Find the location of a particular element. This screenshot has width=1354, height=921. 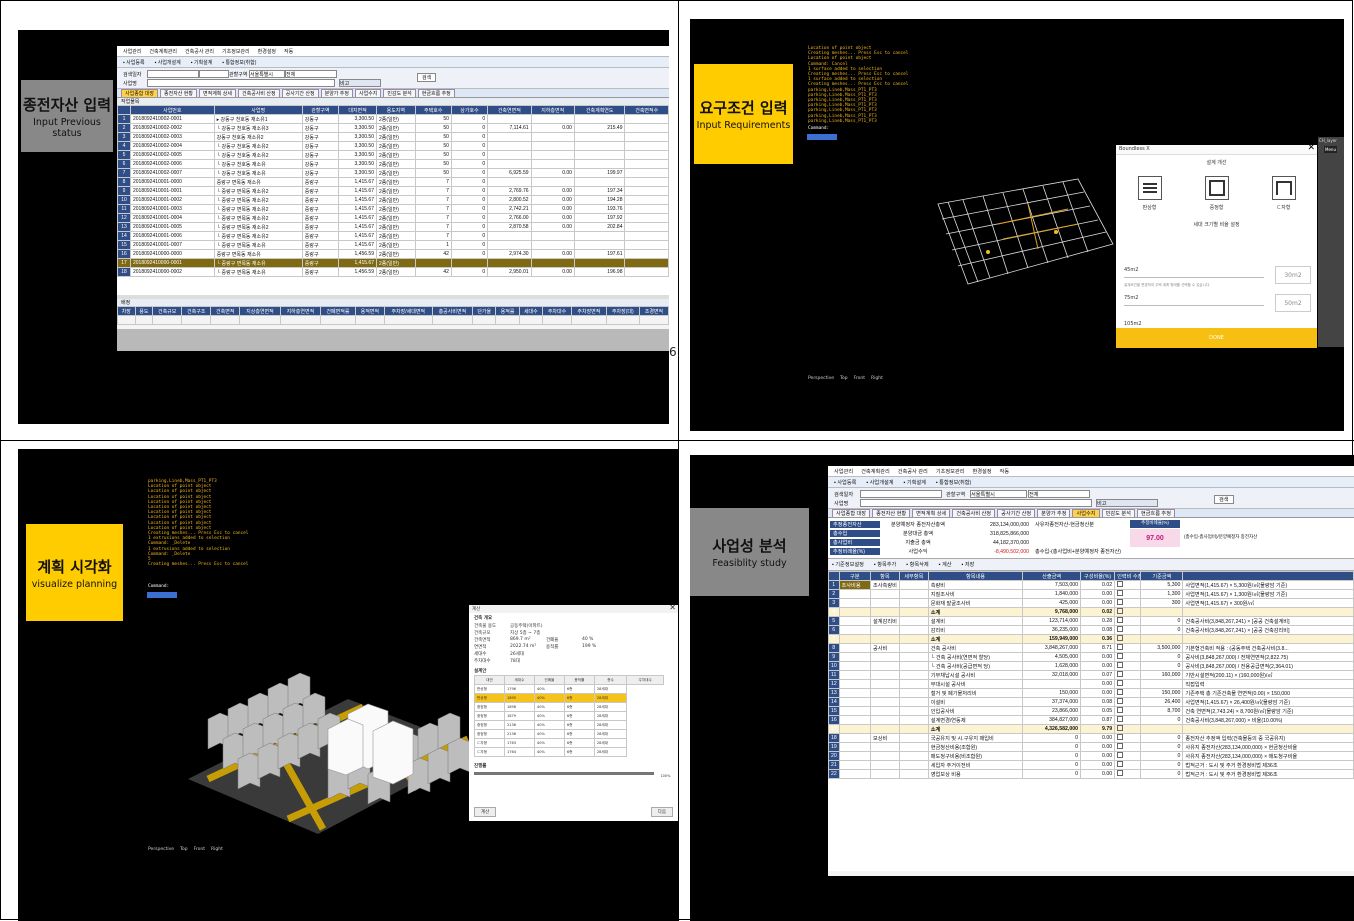

table-row: 7 소계 159,949,000 0.36 is located at coordinates (1091, 639).